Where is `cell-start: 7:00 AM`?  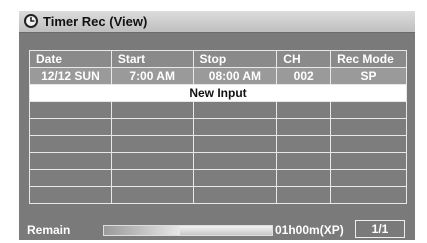
cell-start: 7:00 AM is located at coordinates (152, 76).